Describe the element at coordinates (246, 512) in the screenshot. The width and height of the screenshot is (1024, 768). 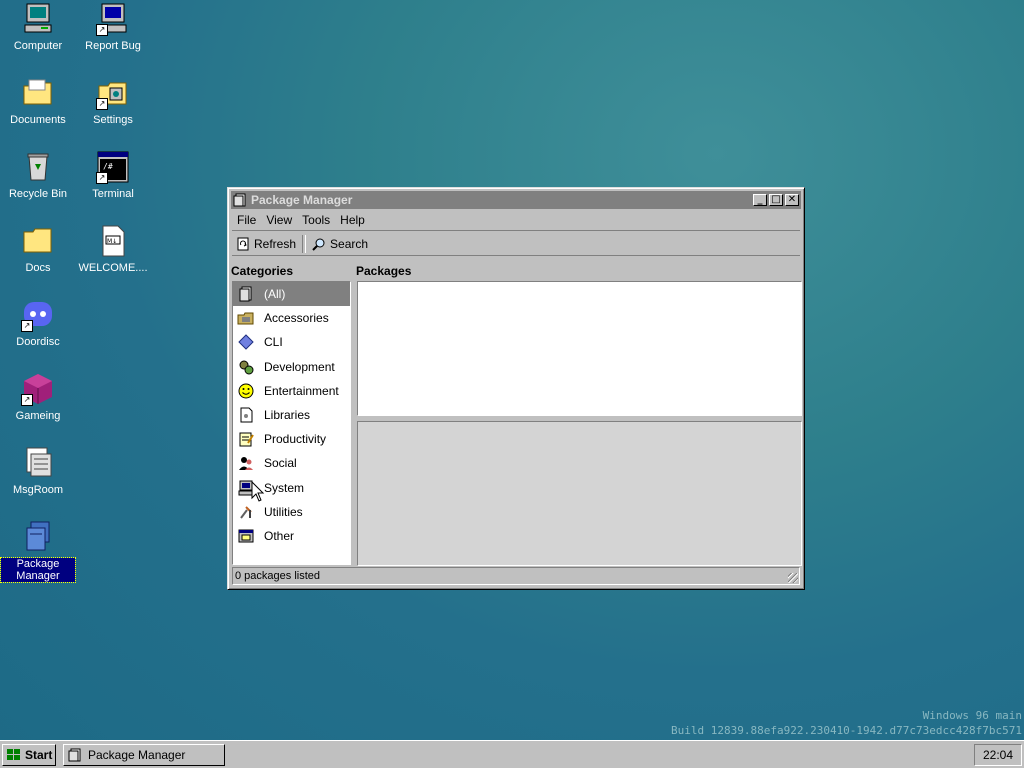
I see `utilities-icon` at that location.